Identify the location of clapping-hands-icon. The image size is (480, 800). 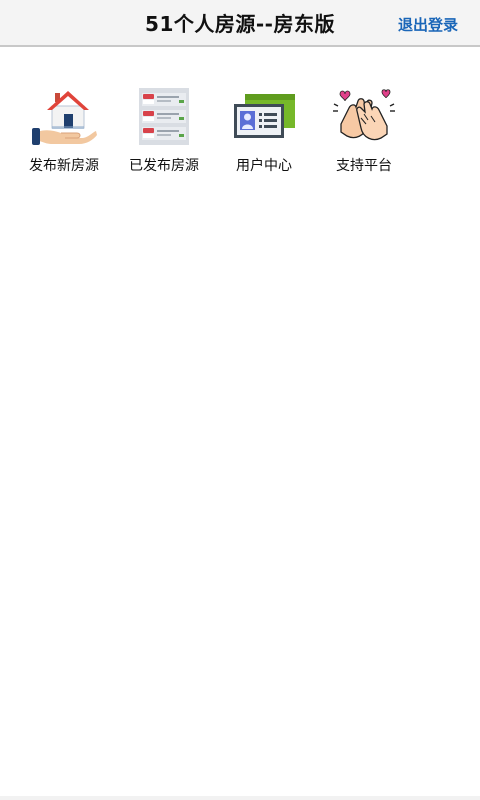
(364, 117).